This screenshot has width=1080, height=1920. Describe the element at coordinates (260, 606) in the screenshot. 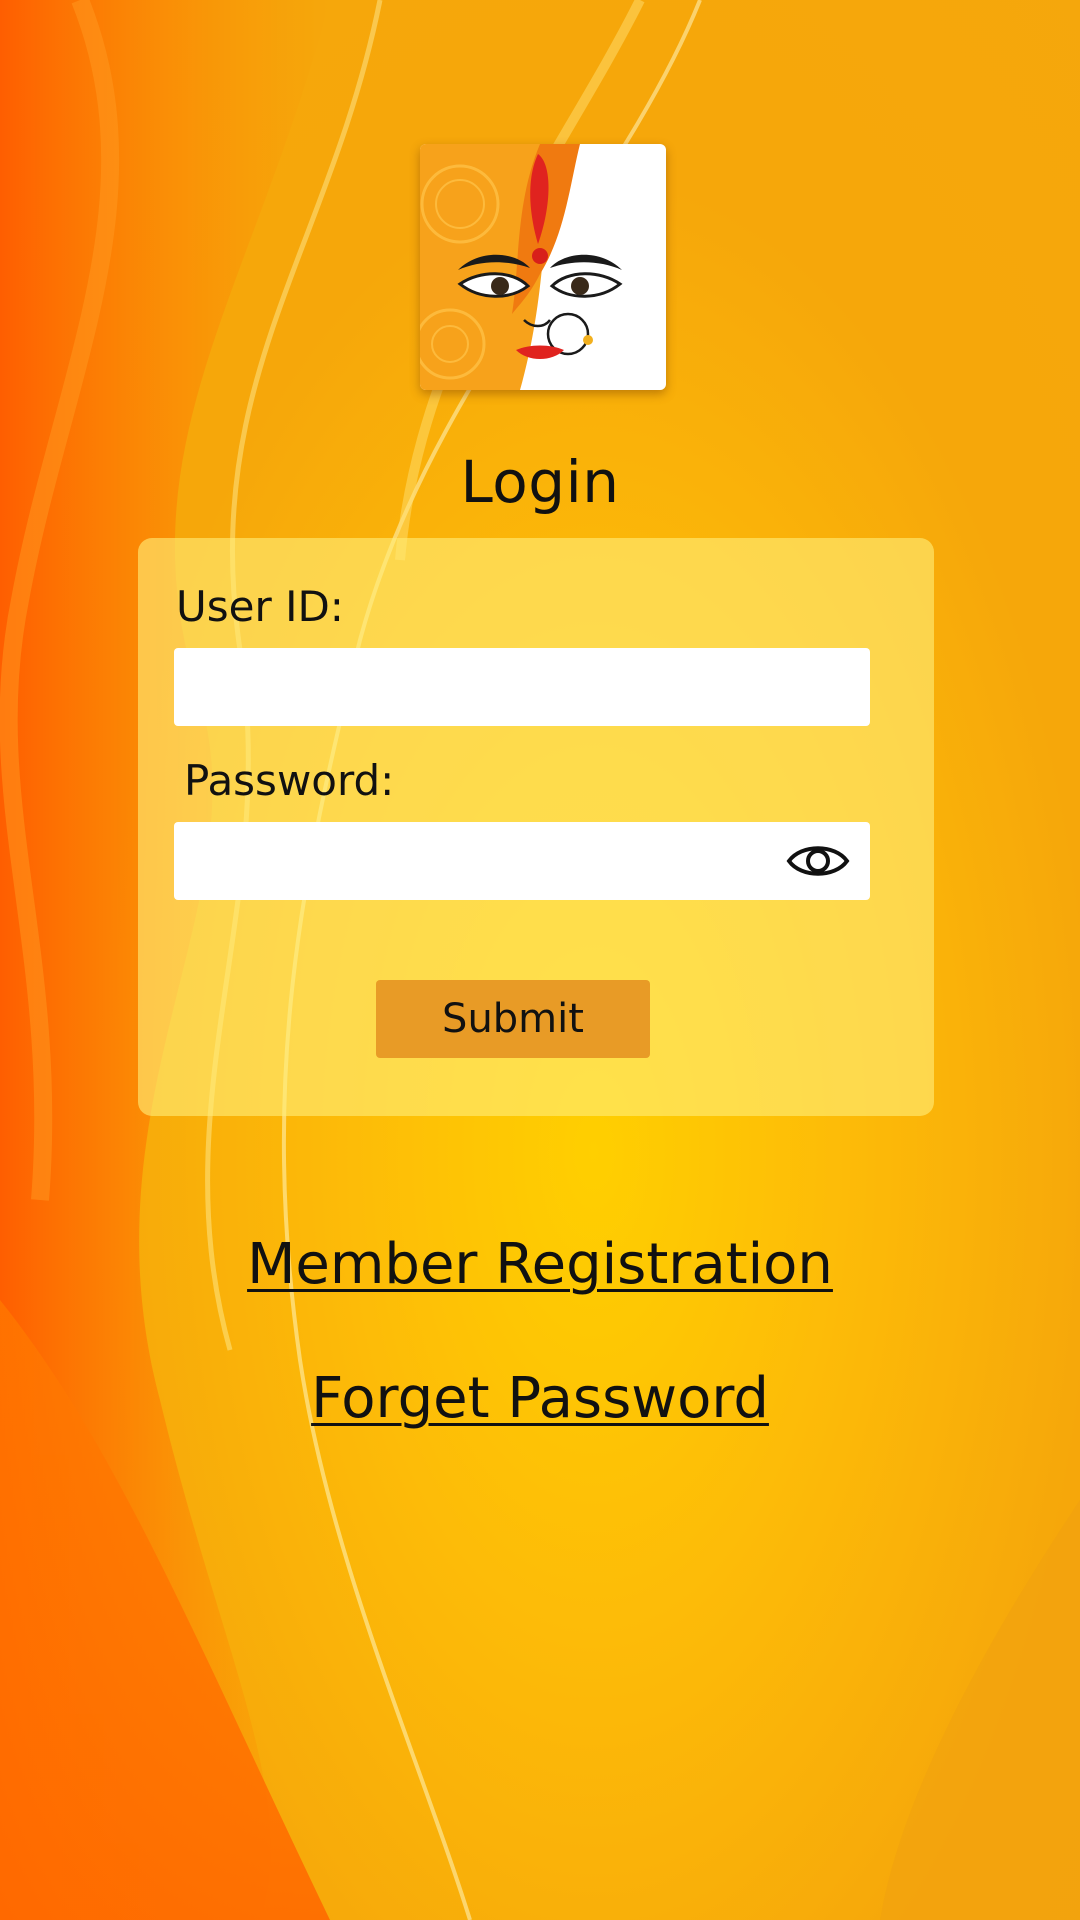

I see `user-id-label: User ID:` at that location.